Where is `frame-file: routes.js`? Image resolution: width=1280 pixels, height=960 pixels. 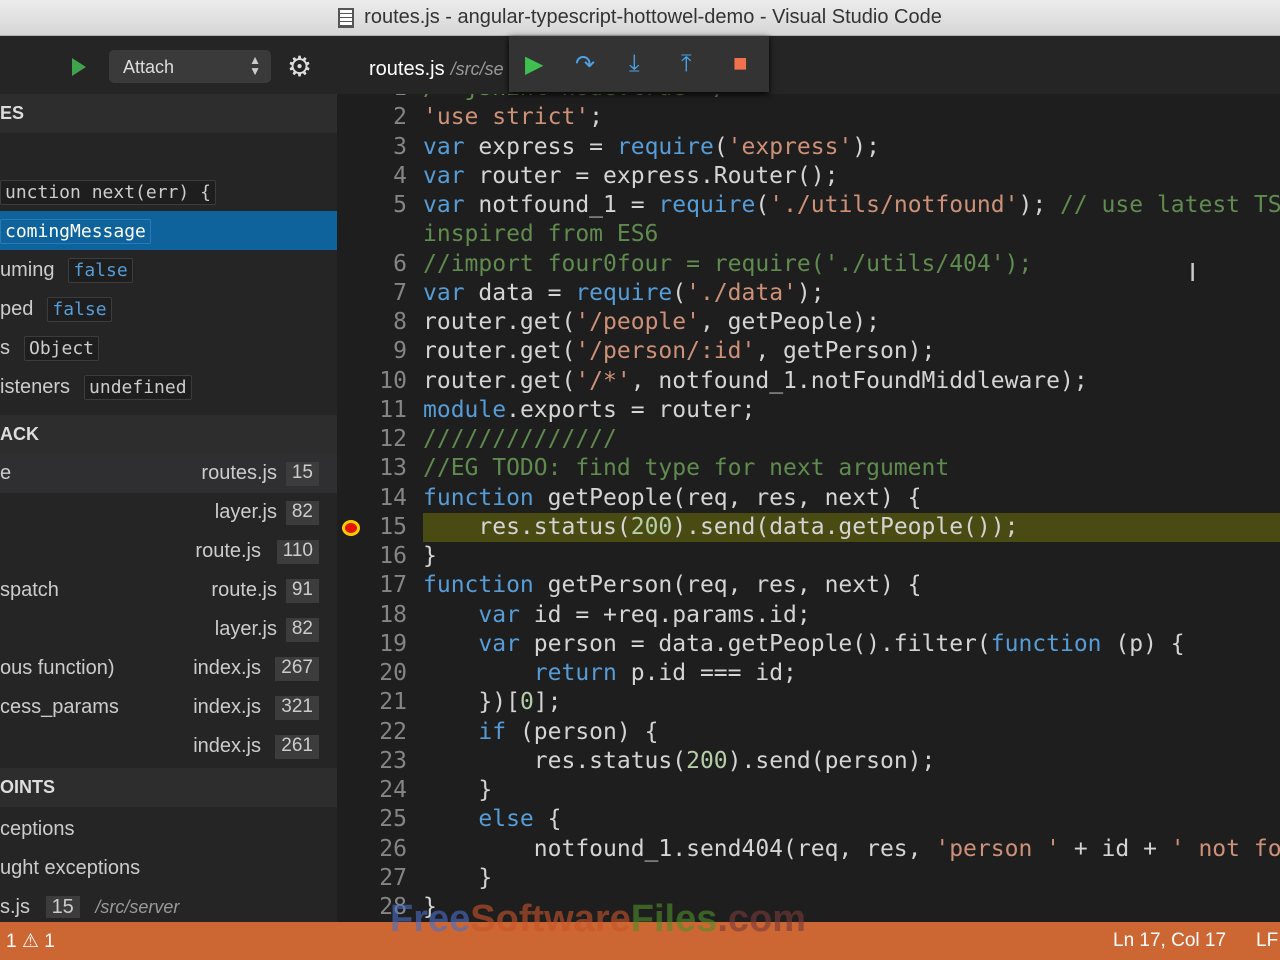 frame-file: routes.js is located at coordinates (239, 473).